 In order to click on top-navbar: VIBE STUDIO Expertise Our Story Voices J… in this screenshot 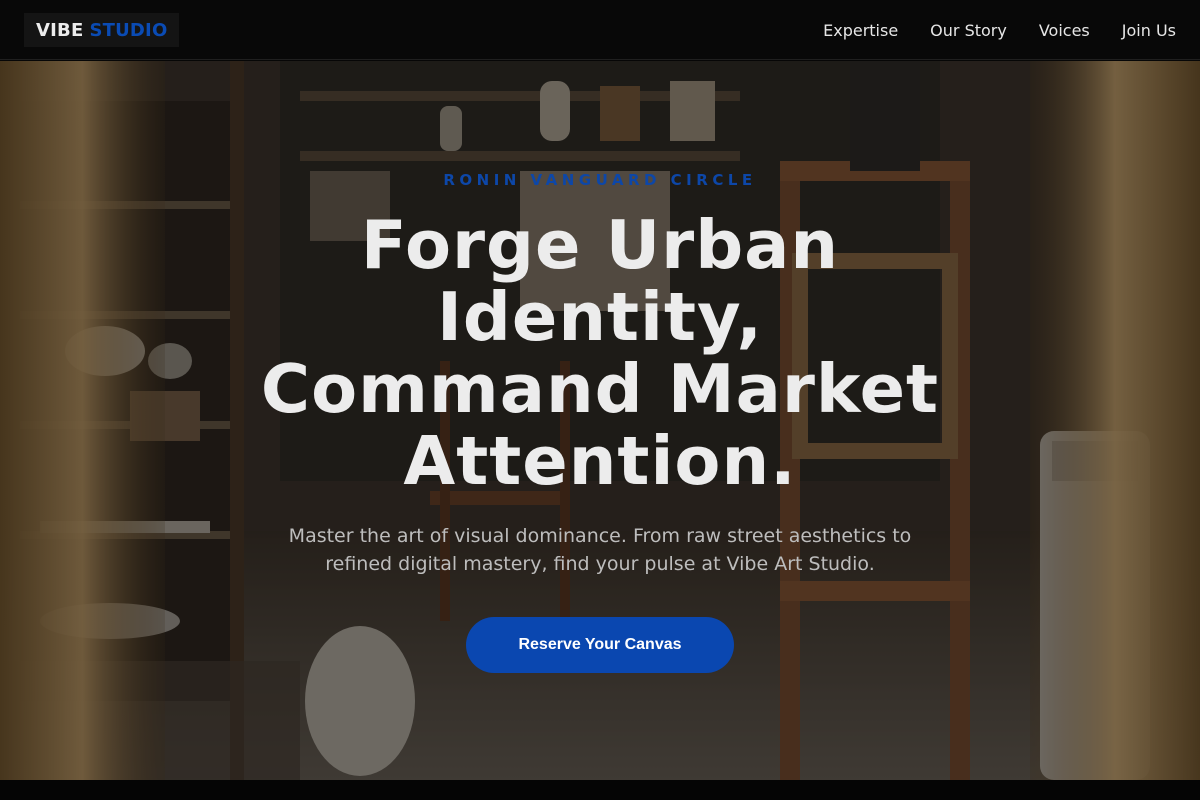, I will do `click(600, 30)`.